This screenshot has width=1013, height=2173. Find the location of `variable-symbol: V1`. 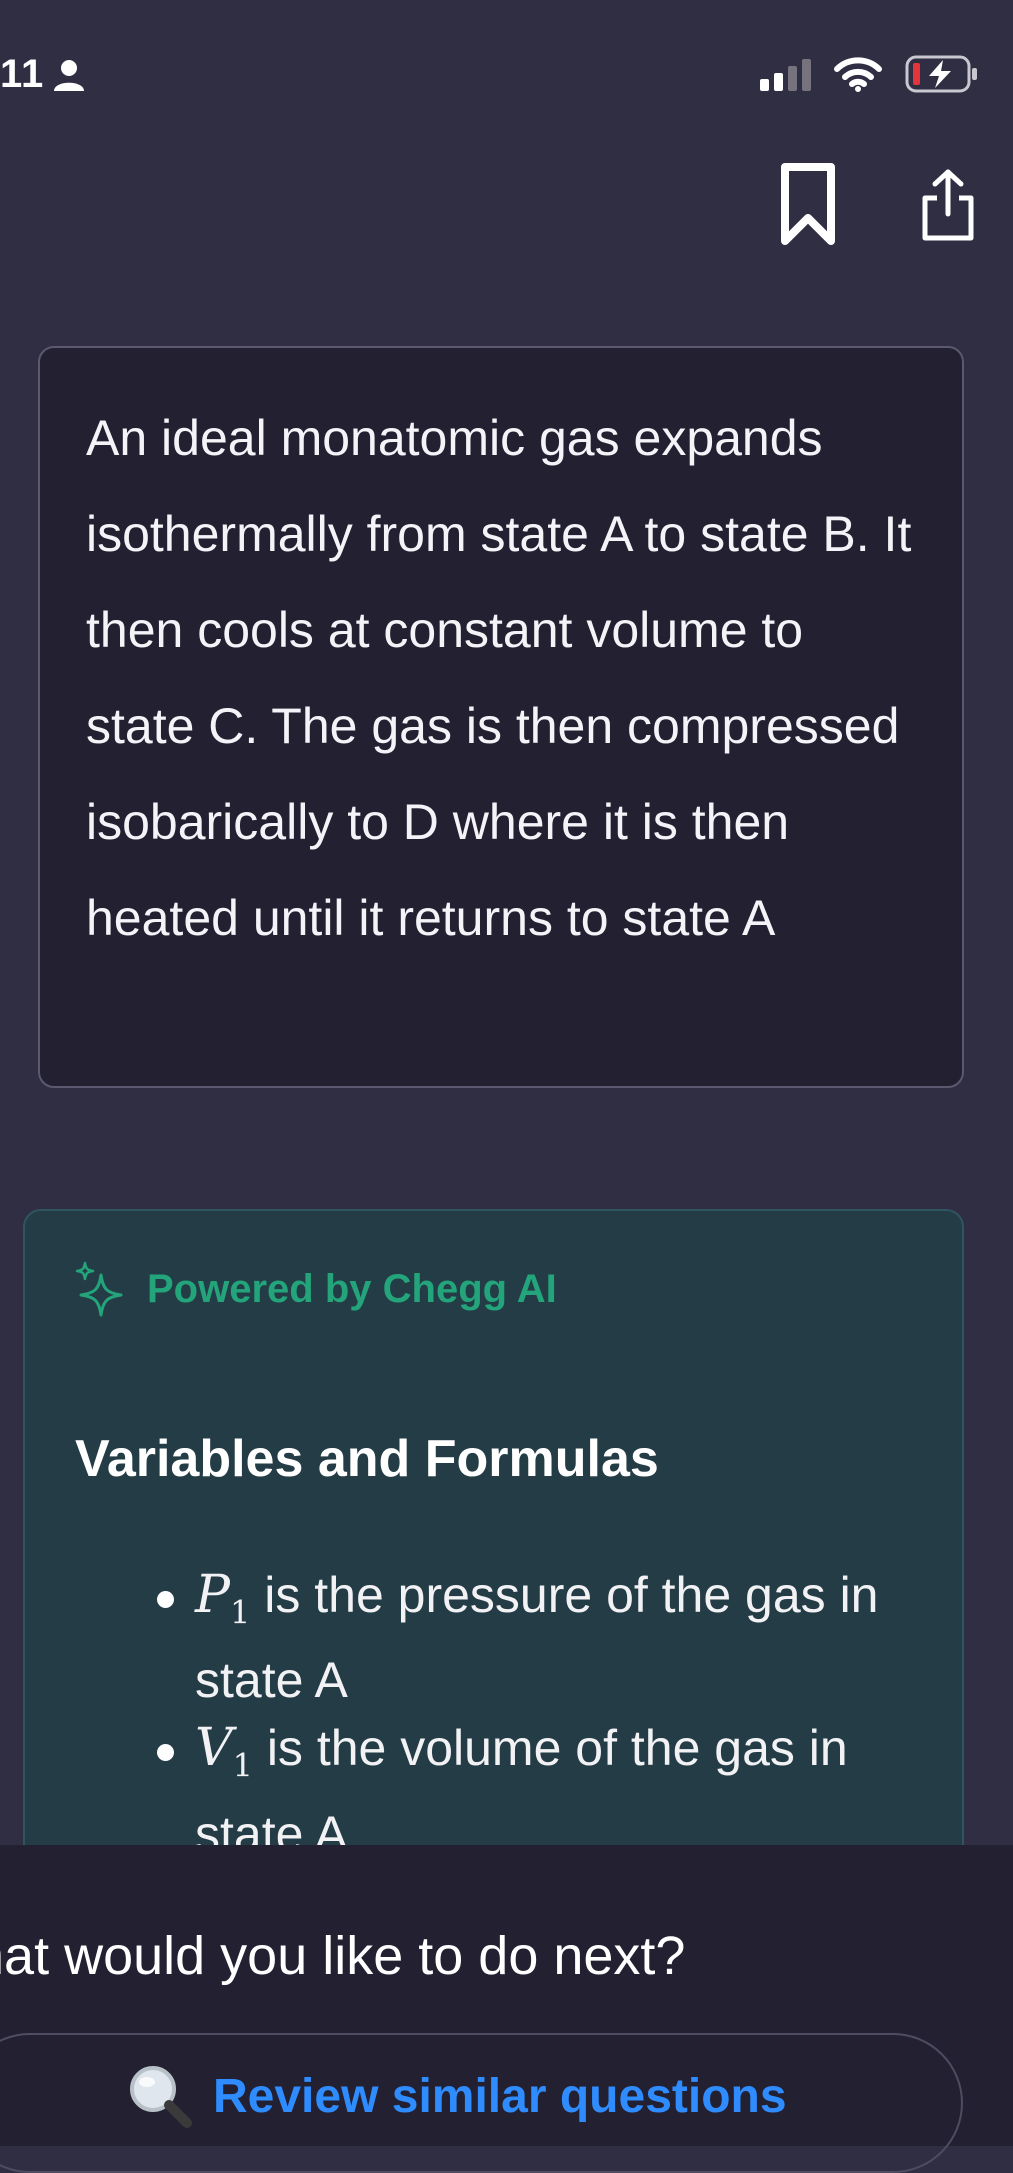

variable-symbol: V1 is located at coordinates (224, 1751).